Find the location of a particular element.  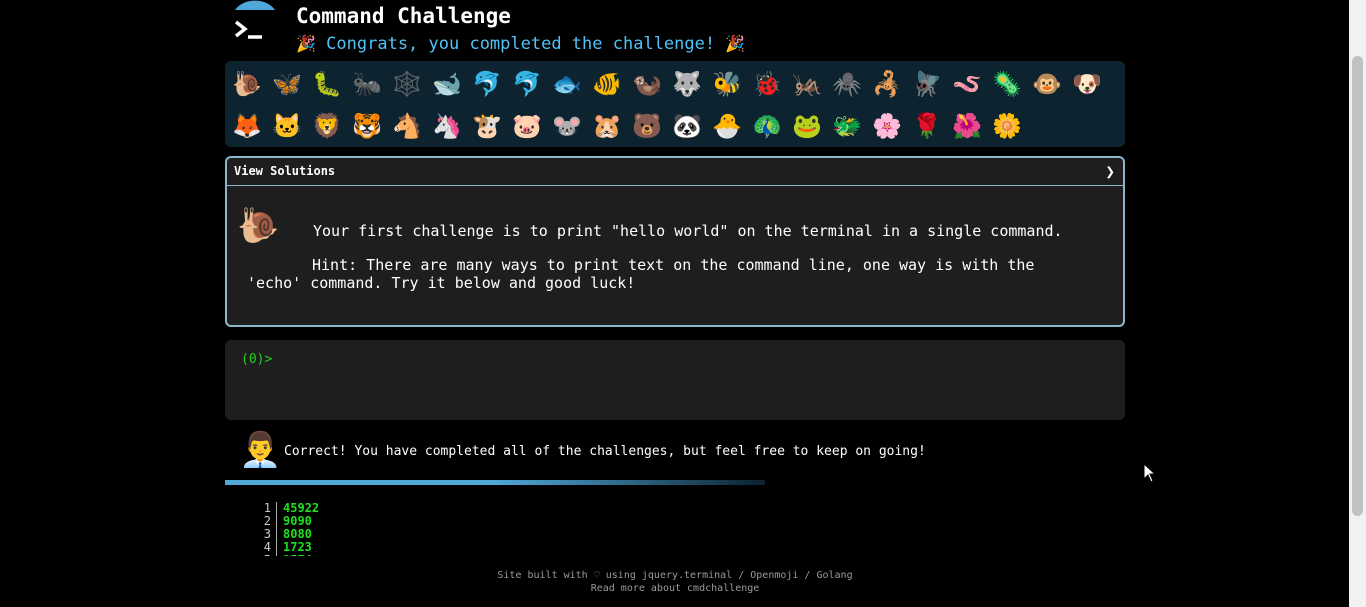

challenge-emoji-icon: 🐝 is located at coordinates (727, 84).